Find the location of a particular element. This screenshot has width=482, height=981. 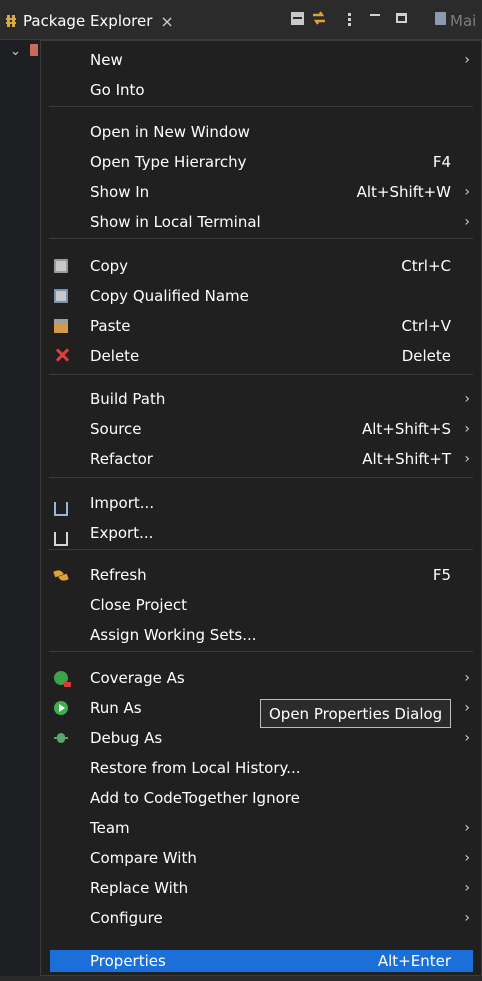

paste-icon is located at coordinates (61, 326).